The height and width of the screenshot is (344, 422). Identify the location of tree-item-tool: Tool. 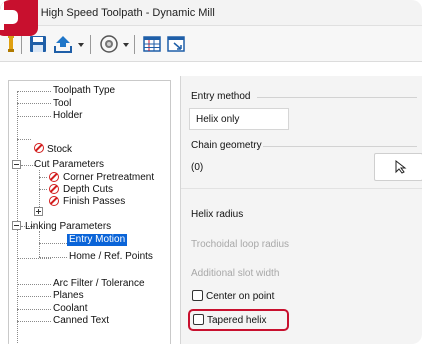
(62, 104).